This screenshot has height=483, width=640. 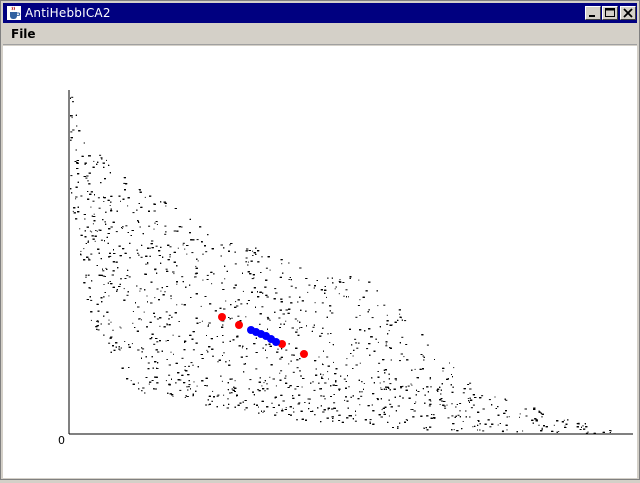 I want to click on minimize-button, so click(x=593, y=13).